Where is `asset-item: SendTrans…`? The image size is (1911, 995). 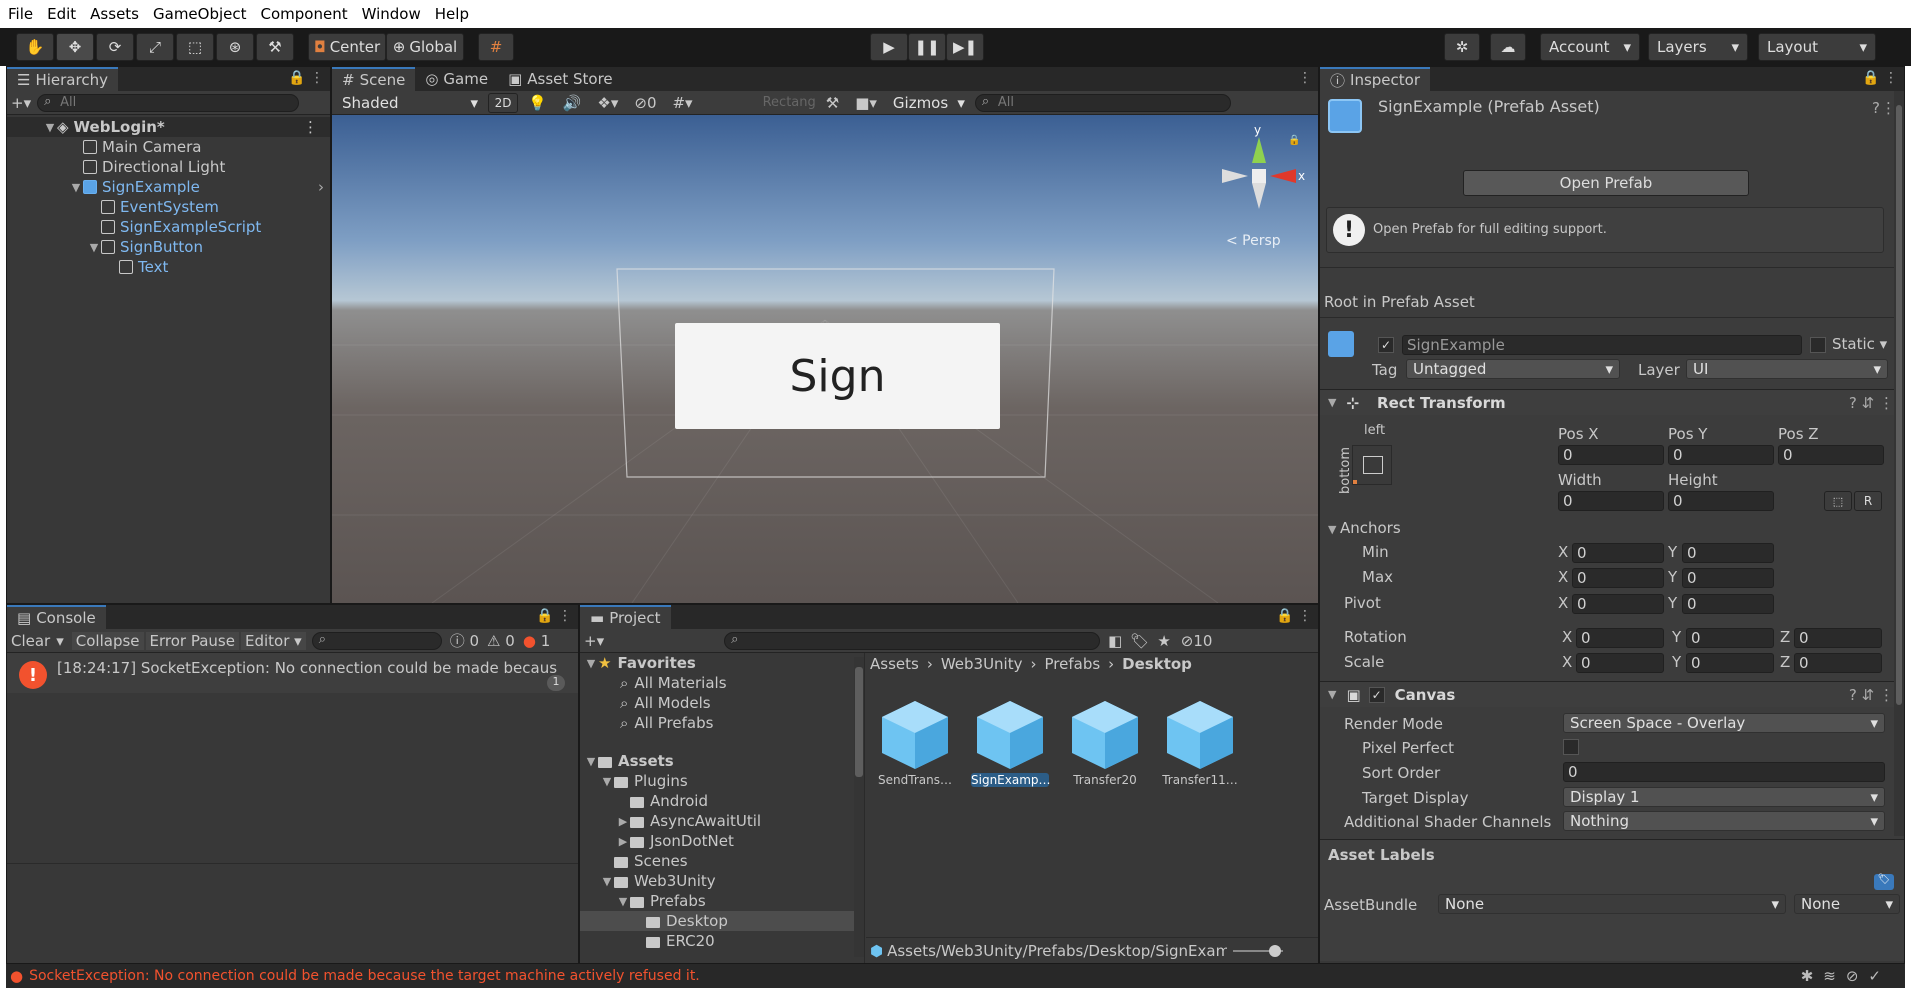 asset-item: SendTrans… is located at coordinates (915, 742).